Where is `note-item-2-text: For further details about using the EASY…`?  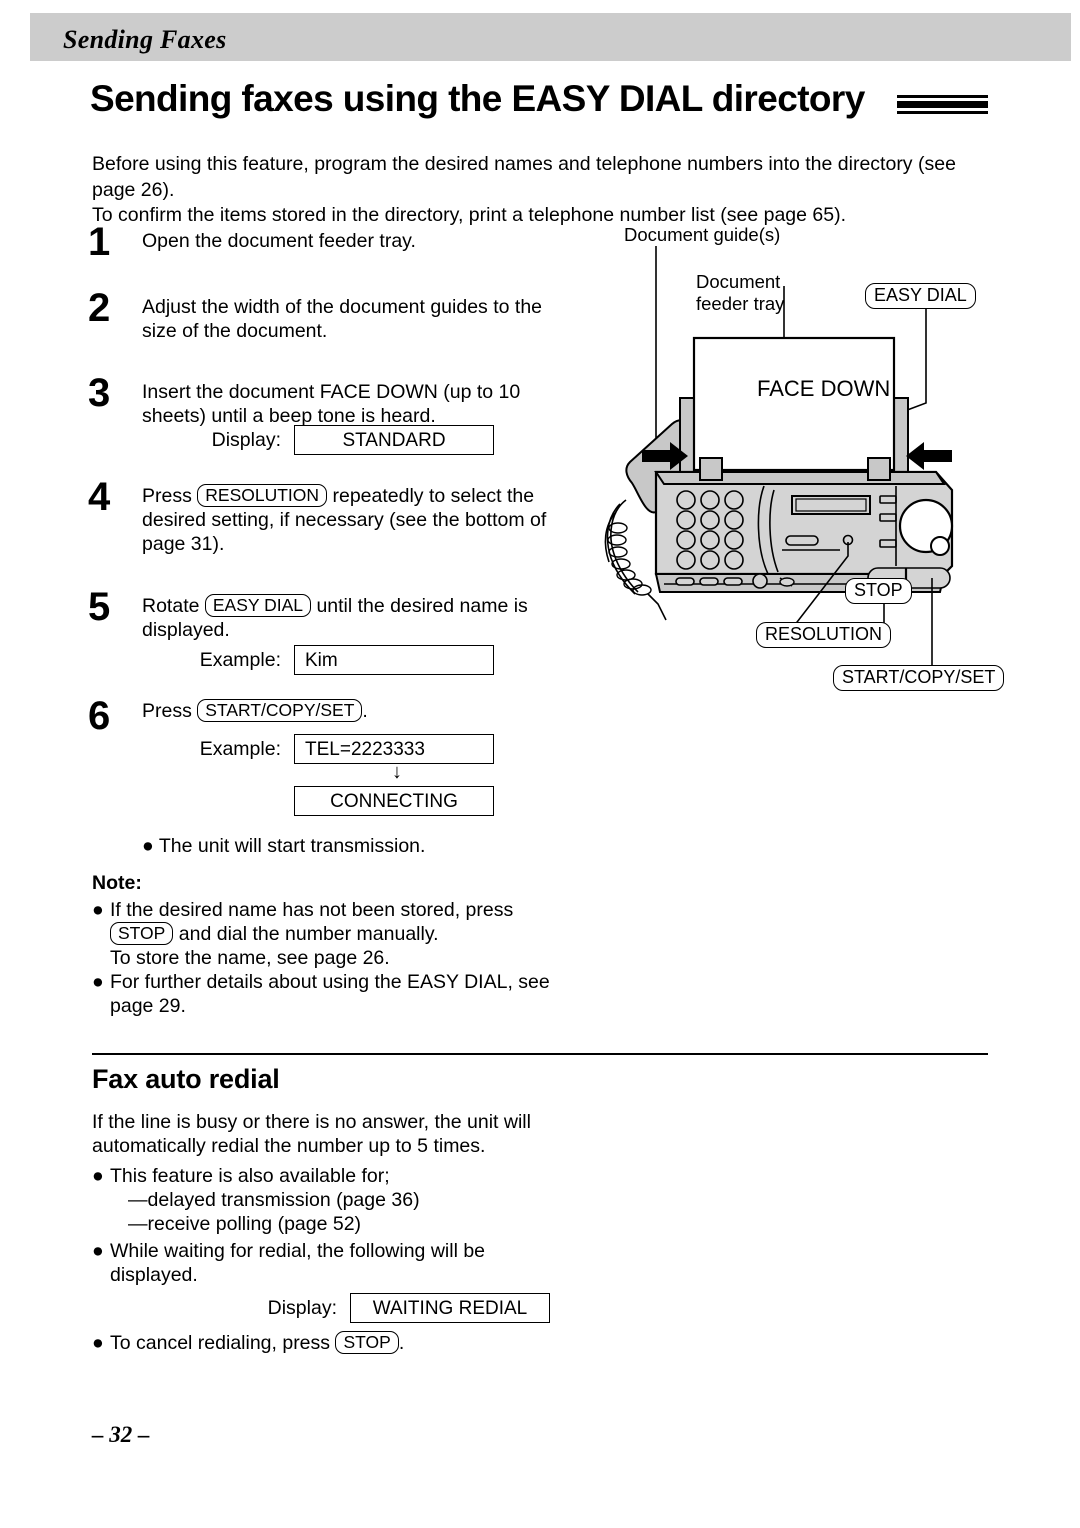
note-item-2-text: For further details about using the EASY… is located at coordinates (330, 994).